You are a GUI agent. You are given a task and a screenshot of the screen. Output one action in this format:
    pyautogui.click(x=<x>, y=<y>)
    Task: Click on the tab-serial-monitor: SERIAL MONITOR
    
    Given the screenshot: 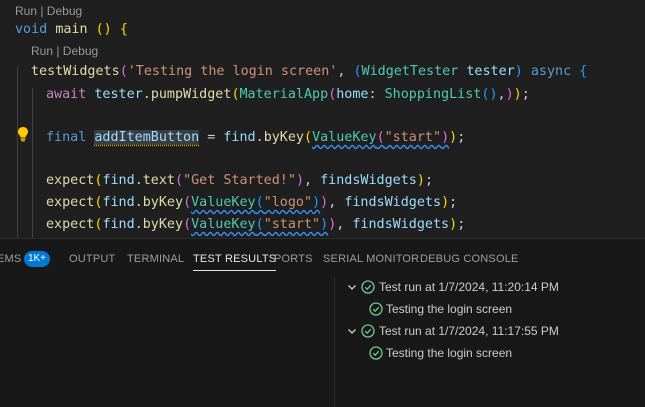 What is the action you would take?
    pyautogui.click(x=371, y=258)
    